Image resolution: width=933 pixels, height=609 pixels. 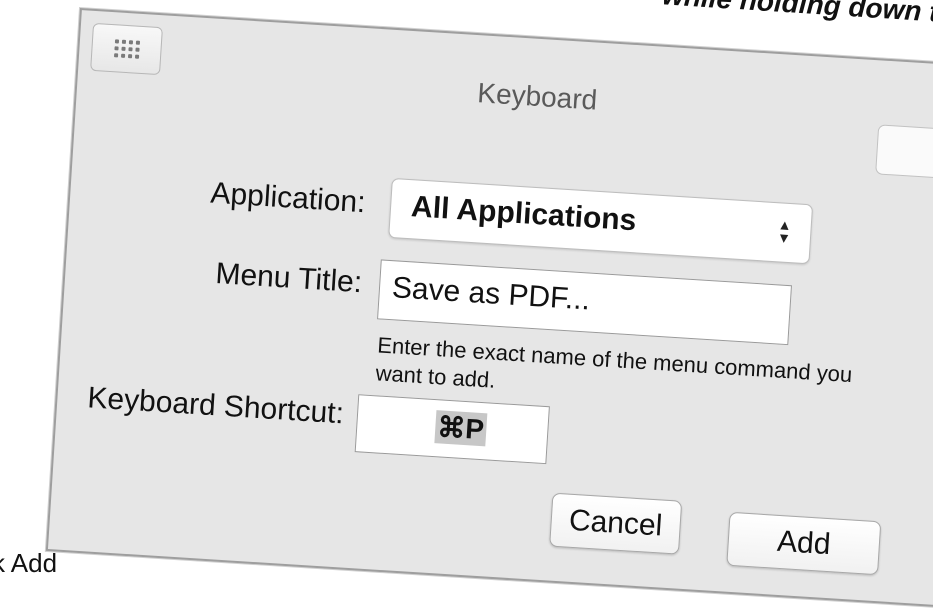 What do you see at coordinates (784, 231) in the screenshot?
I see `up-down-chevron-icon: ▲ ▼` at bounding box center [784, 231].